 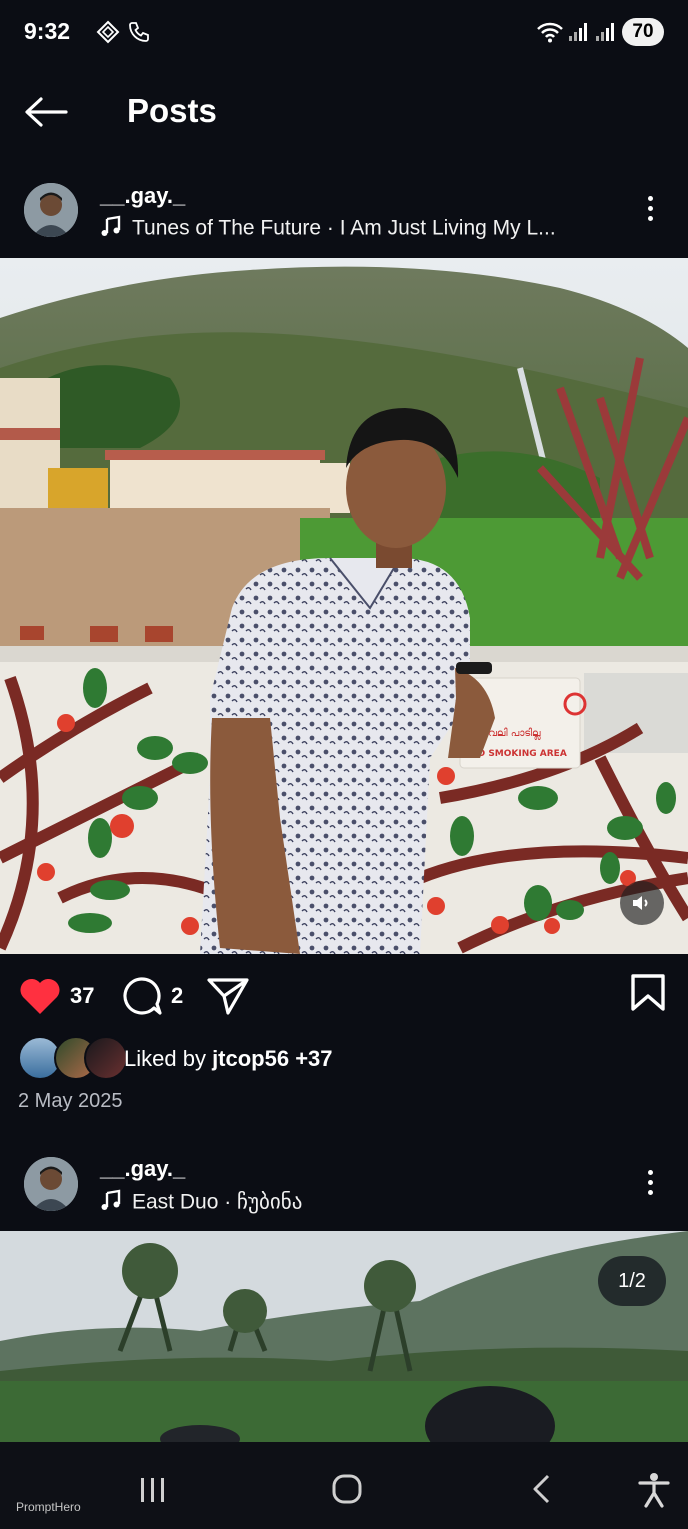 I want to click on carousel-page-indicator: 1/2, so click(x=632, y=1281).